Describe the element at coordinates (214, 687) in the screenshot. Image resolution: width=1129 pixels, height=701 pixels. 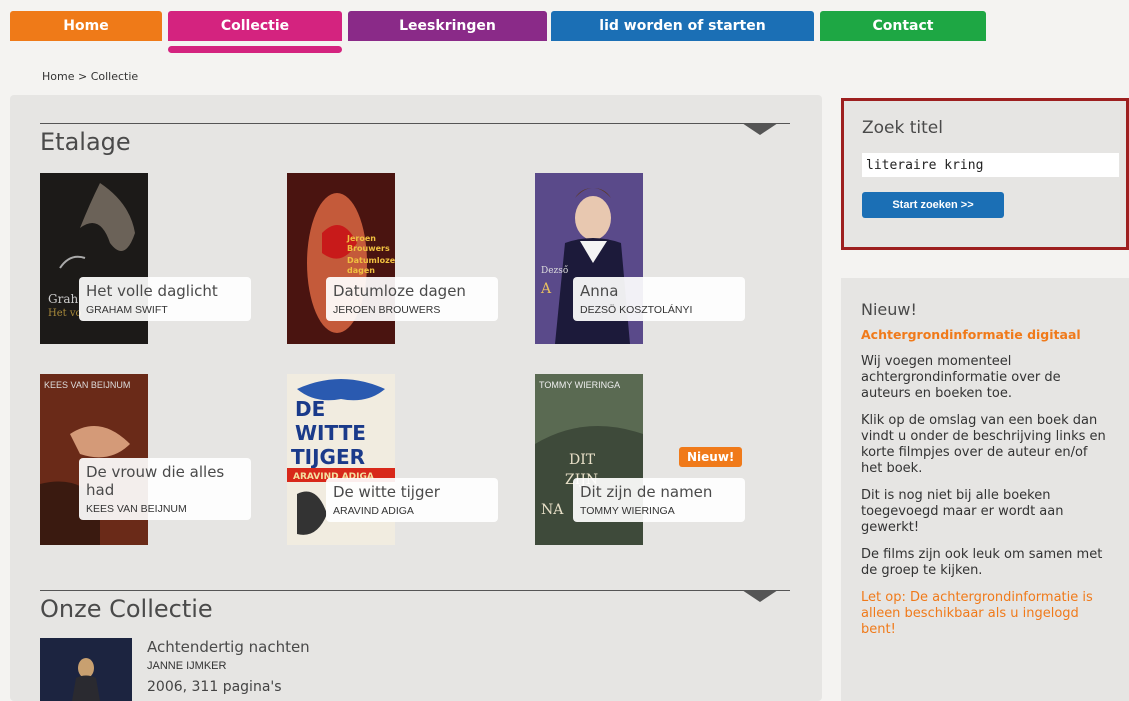
I see `collectie-item-meta: 2006, 311 pagina's` at that location.